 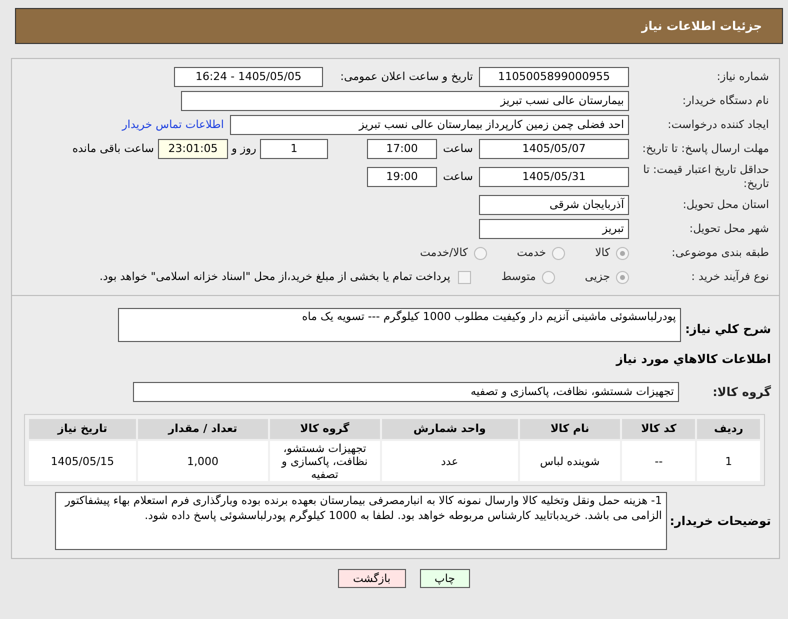 What do you see at coordinates (705, 149) in the screenshot?
I see `field-label: مهلت ارسال پاسخ: تا تاریخ:` at bounding box center [705, 149].